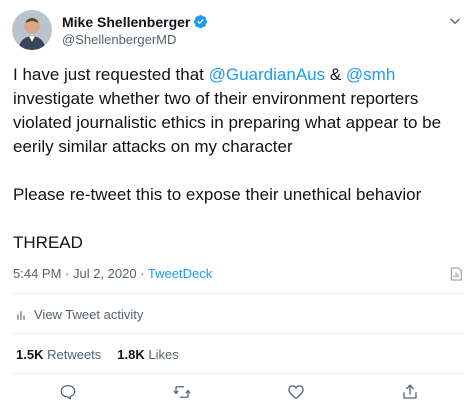 The image size is (476, 416). I want to click on mention-smh: @smh, so click(370, 74).